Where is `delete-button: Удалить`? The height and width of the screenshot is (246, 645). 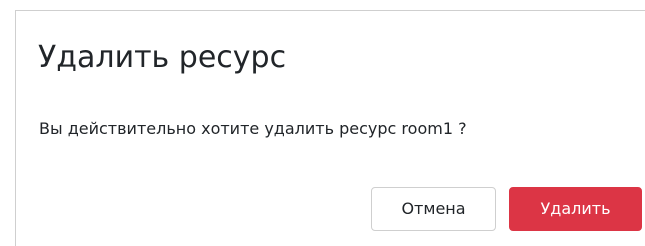 delete-button: Удалить is located at coordinates (575, 209).